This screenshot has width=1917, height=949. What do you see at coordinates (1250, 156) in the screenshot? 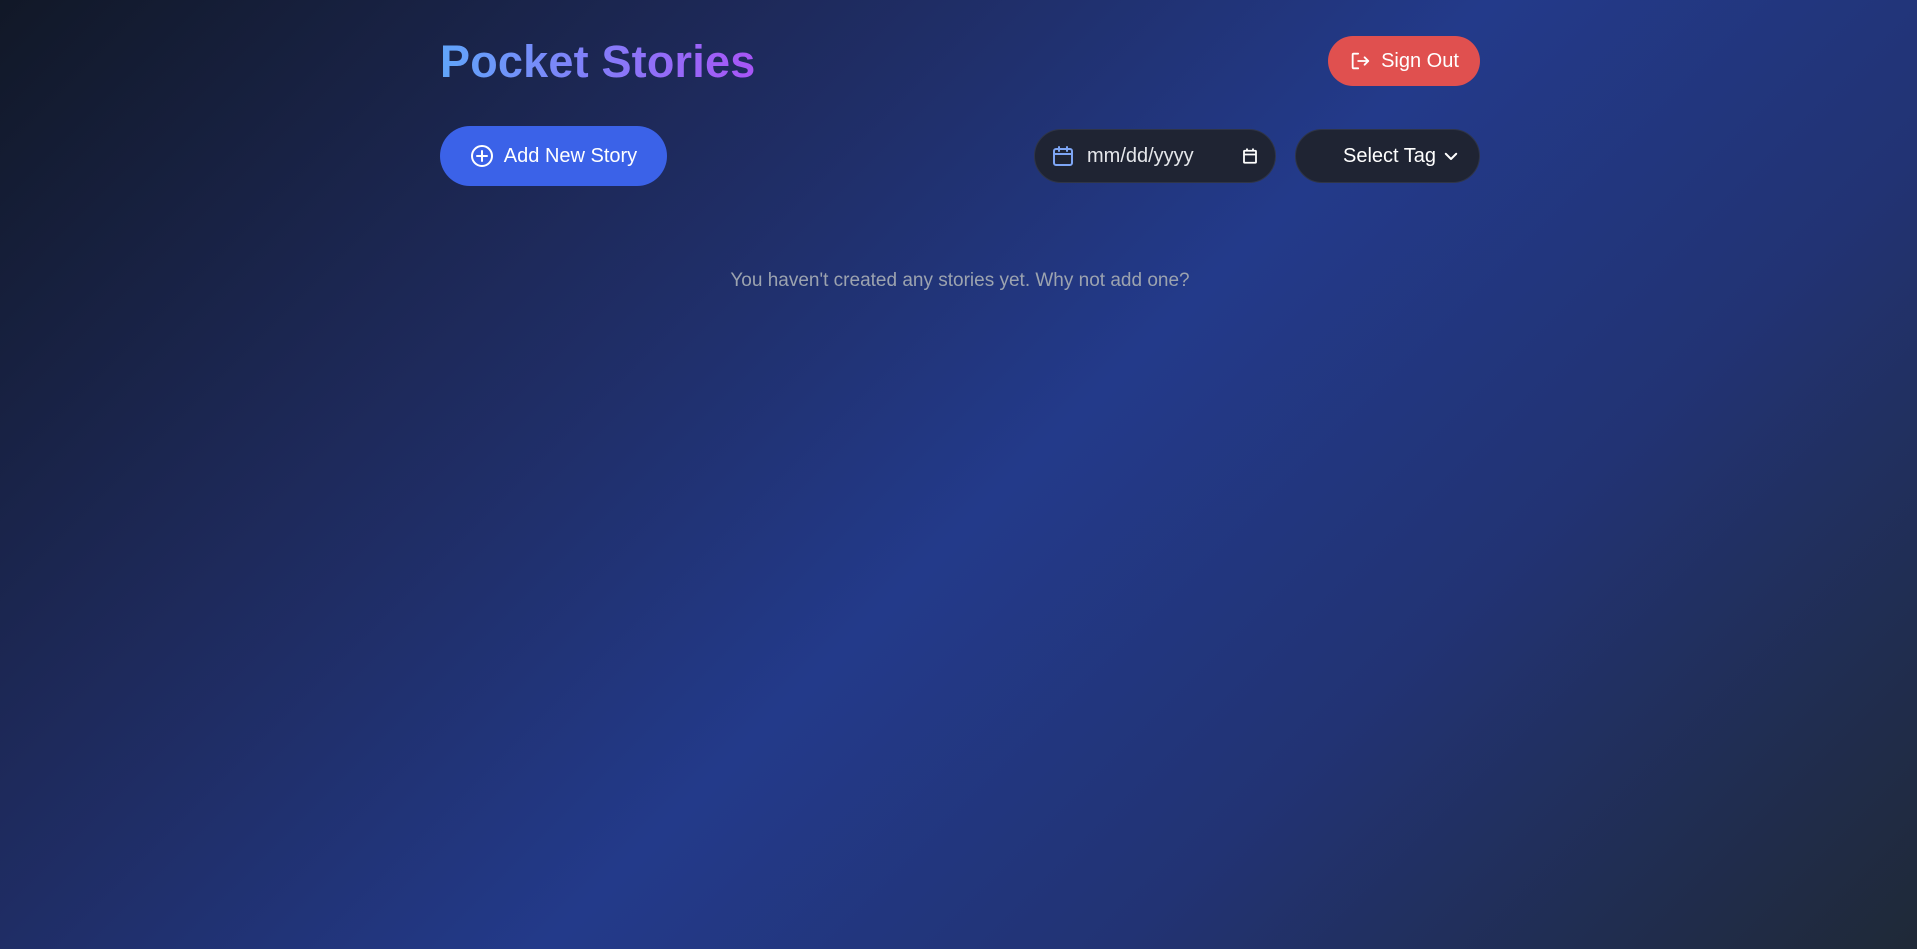
I see `calendar-picker-icon` at bounding box center [1250, 156].